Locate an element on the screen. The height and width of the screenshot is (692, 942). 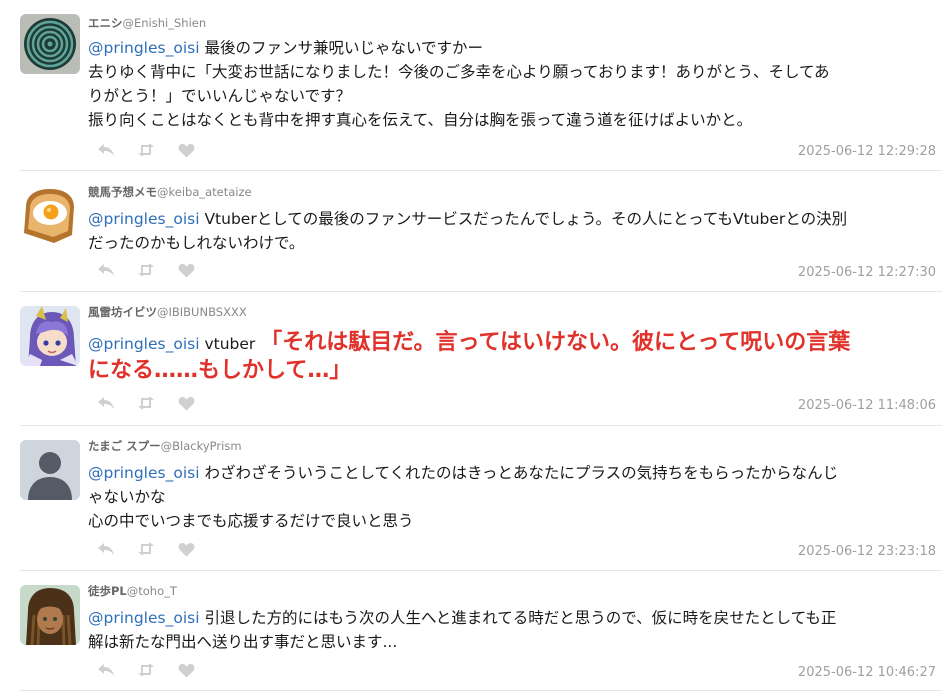
default-user-avatar is located at coordinates (50, 470).